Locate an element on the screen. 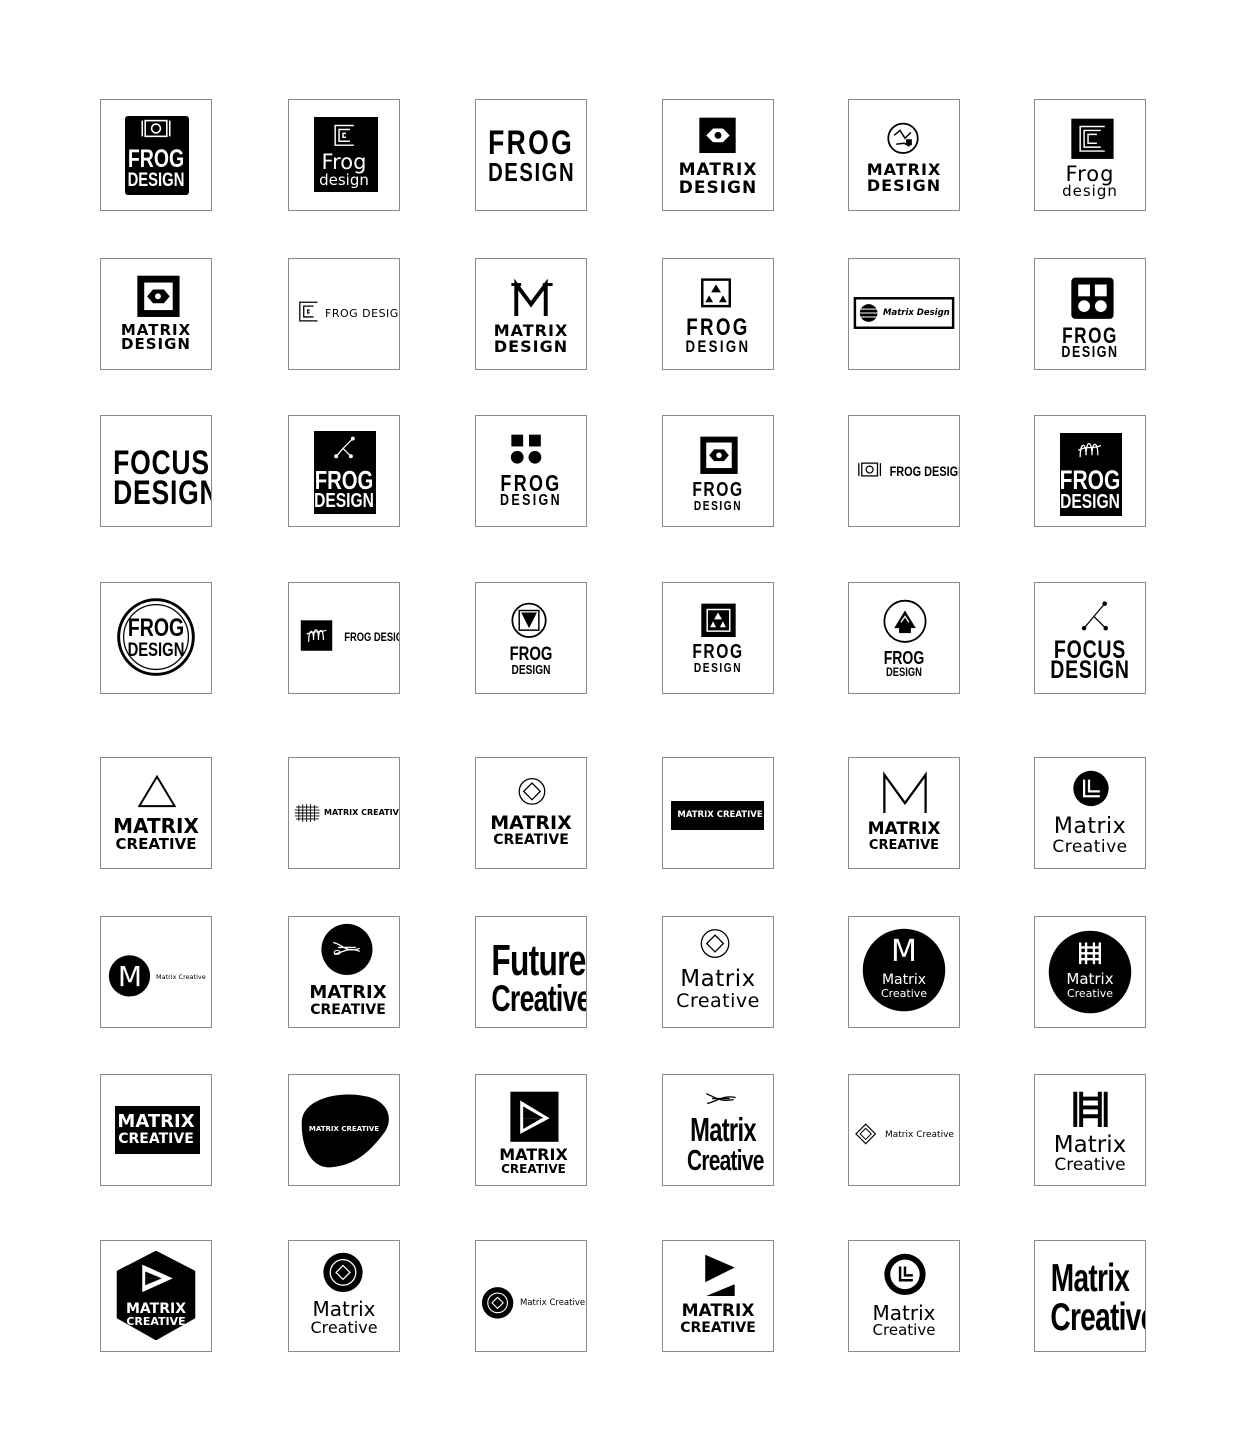 The image size is (1247, 1451). hexagon-arrow-icon is located at coordinates (156, 1295).